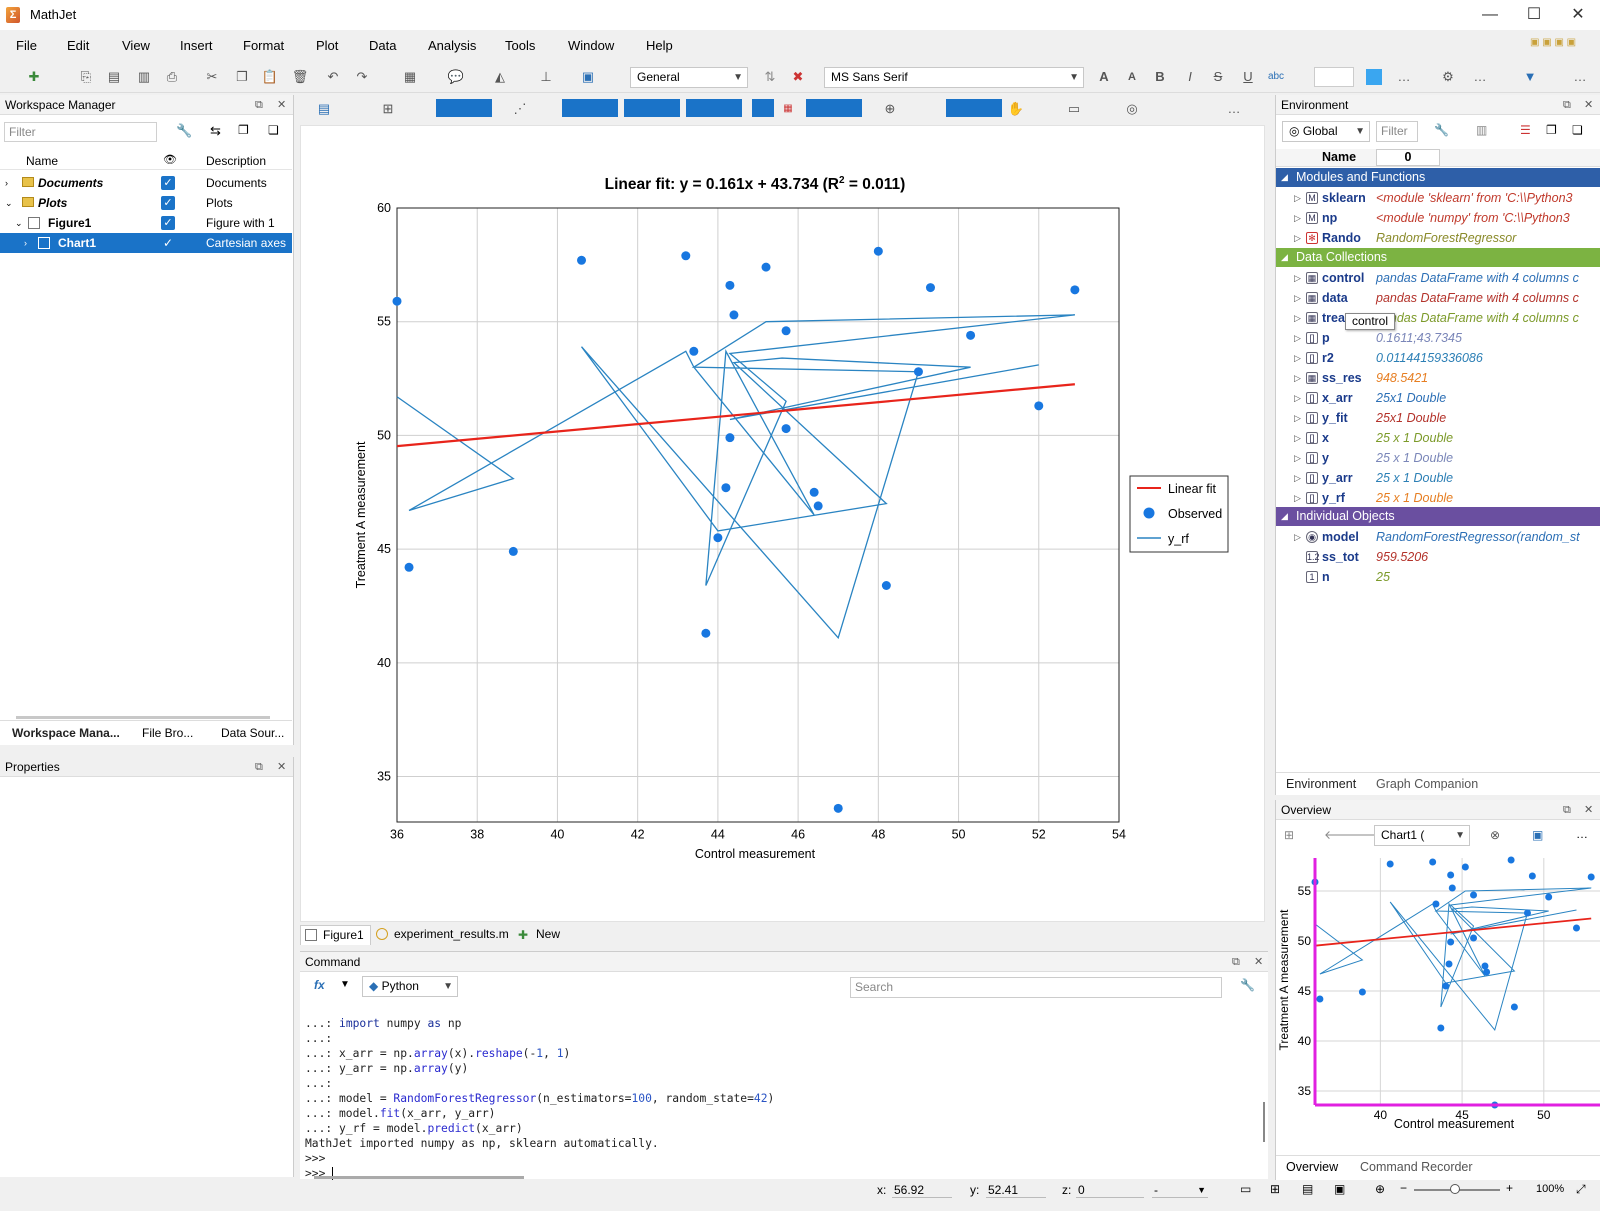 The image size is (1600, 1211). Describe the element at coordinates (146, 183) in the screenshot. I see `tree-row-documents: › Documents ✓ Documents` at that location.